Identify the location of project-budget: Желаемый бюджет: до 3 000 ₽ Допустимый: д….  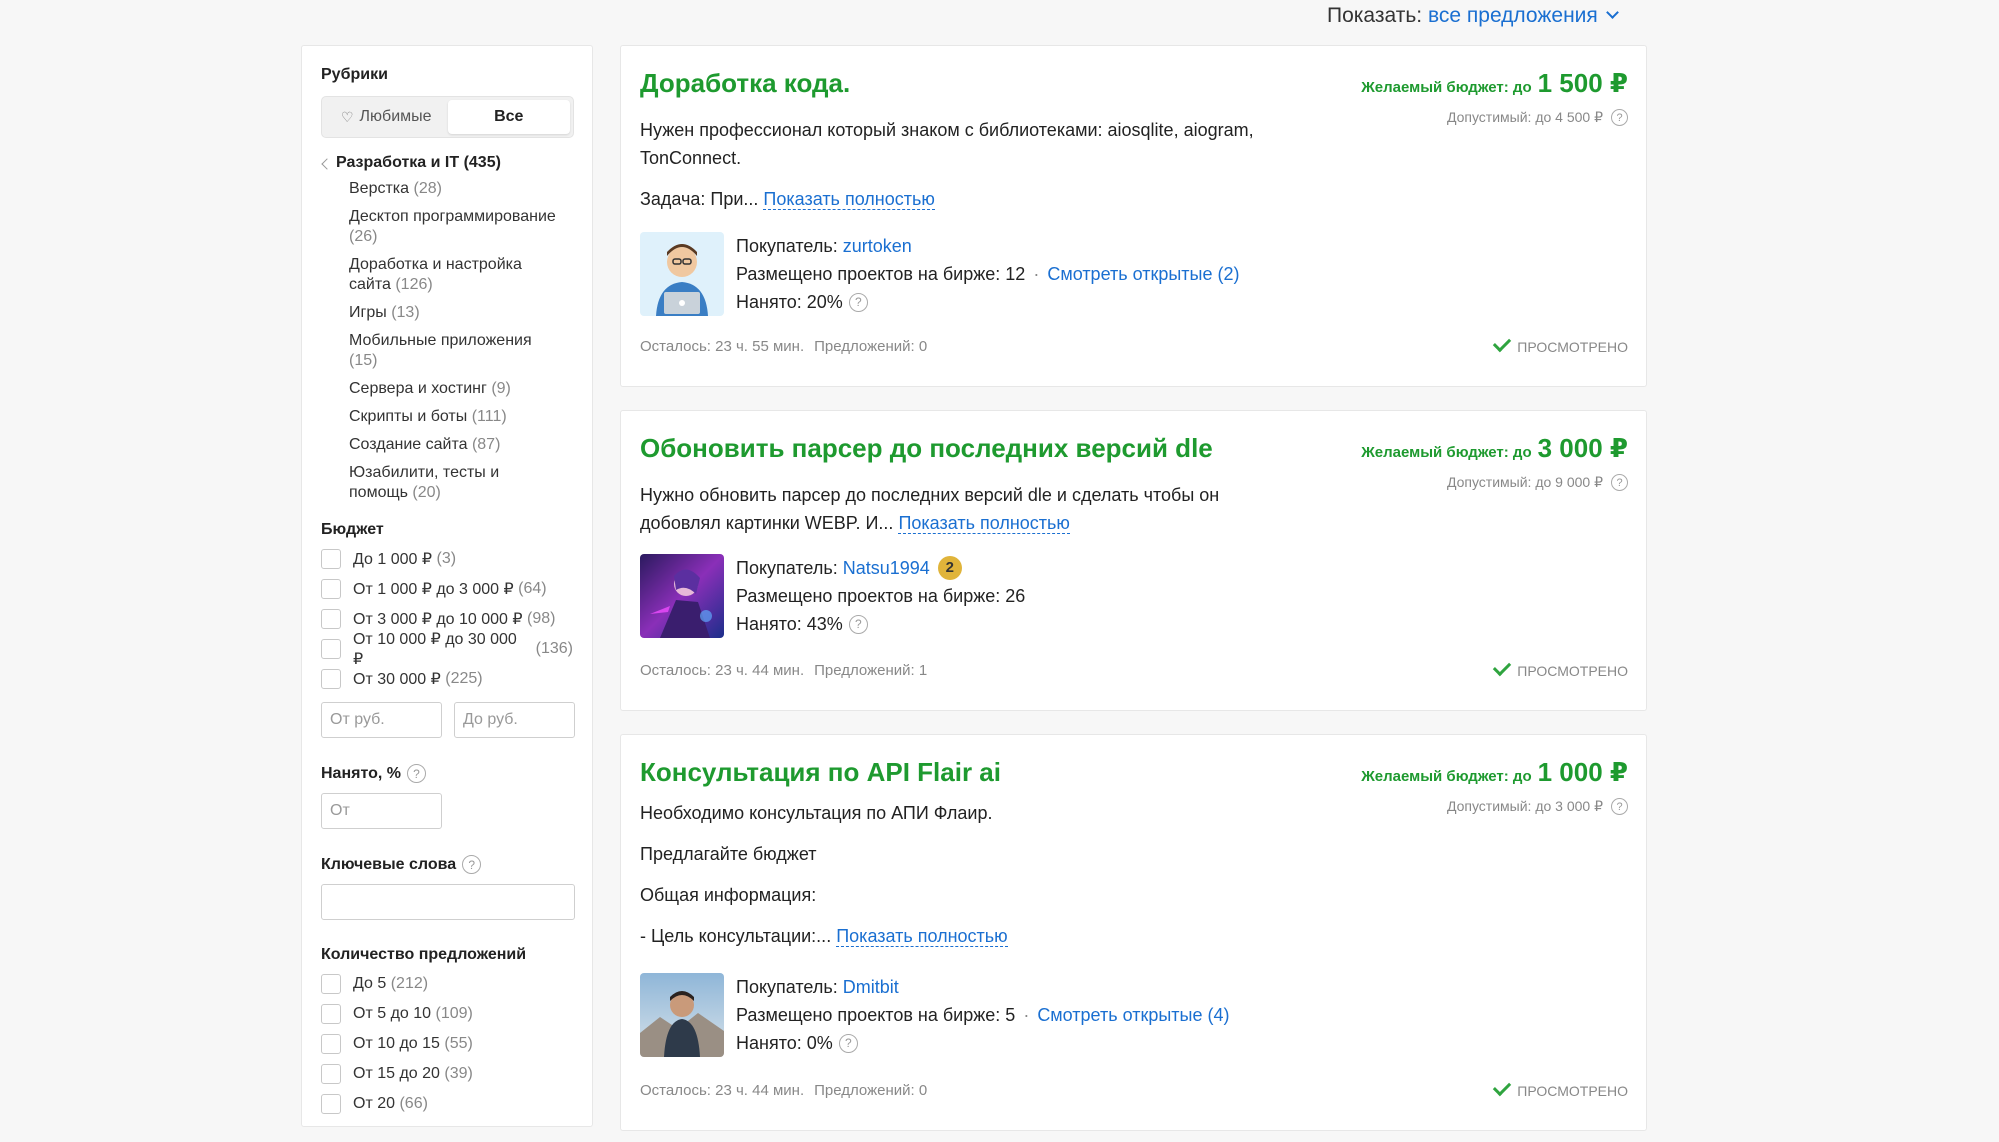
(1494, 462).